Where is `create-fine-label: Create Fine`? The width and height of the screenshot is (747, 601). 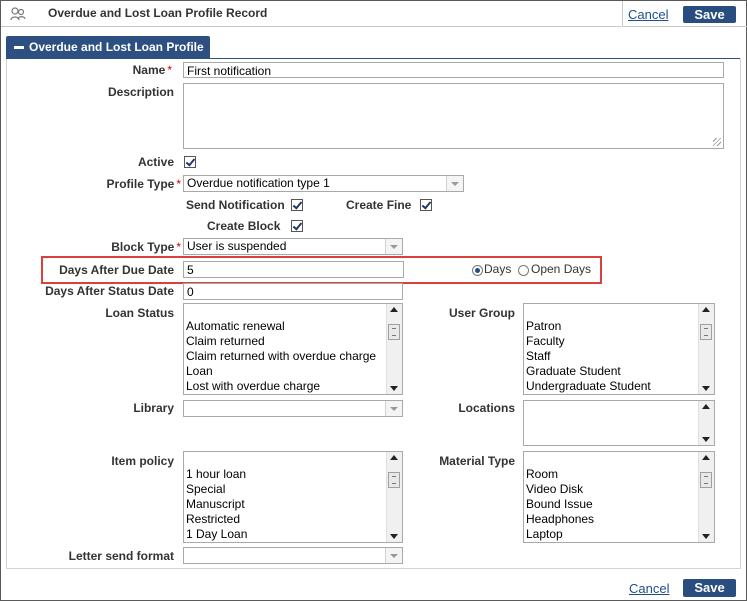 create-fine-label: Create Fine is located at coordinates (379, 205).